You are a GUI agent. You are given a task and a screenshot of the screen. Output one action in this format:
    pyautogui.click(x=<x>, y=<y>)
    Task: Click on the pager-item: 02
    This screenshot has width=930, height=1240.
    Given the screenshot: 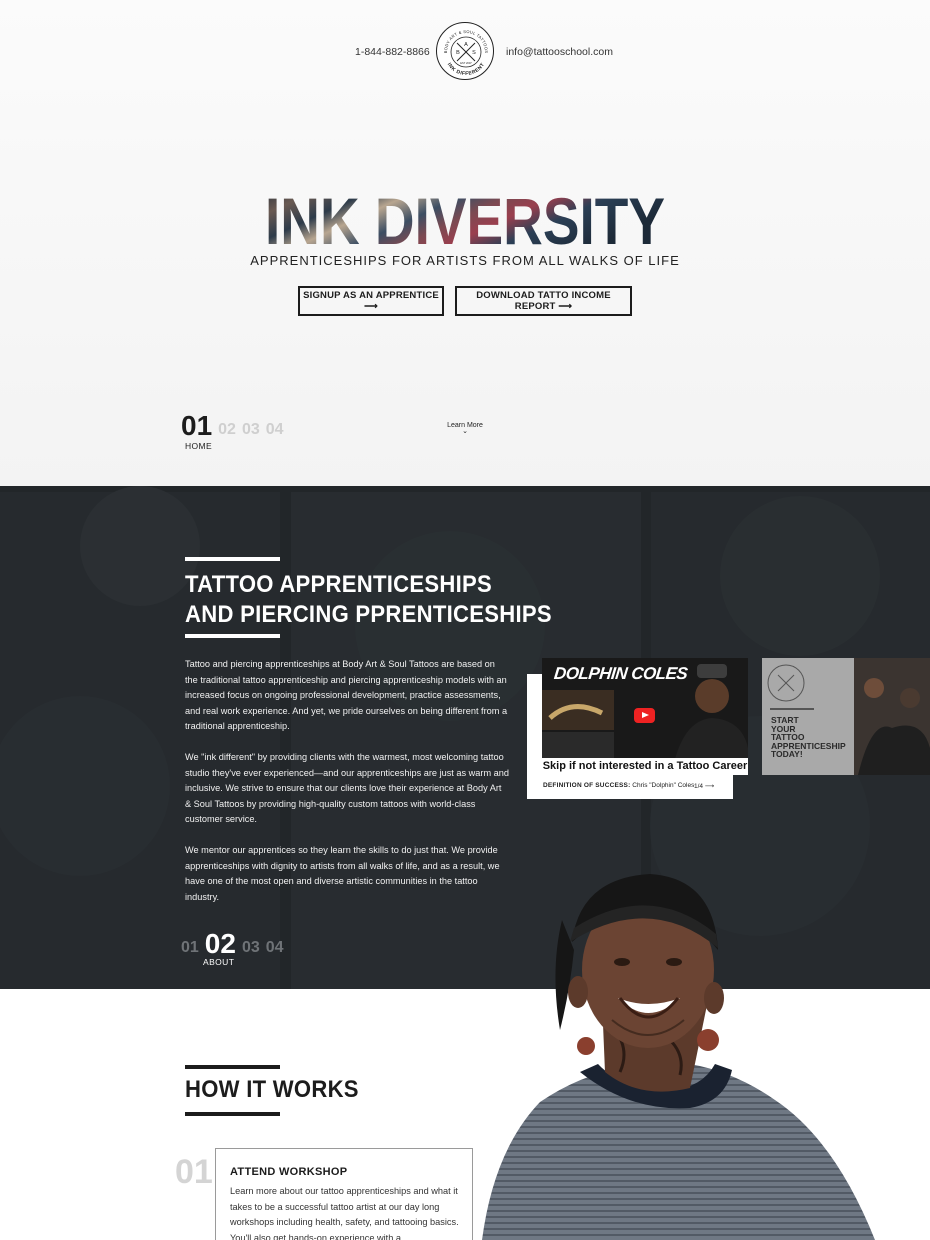 What is the action you would take?
    pyautogui.click(x=227, y=430)
    